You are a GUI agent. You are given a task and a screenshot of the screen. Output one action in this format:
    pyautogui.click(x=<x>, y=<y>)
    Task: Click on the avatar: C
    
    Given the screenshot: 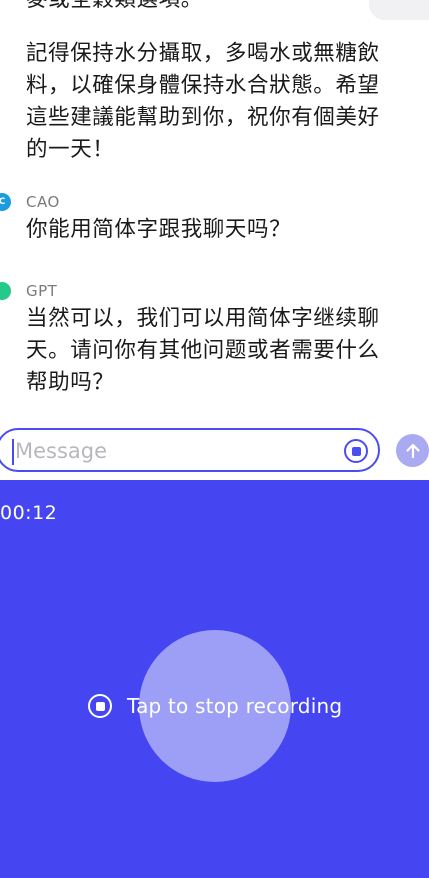 What is the action you would take?
    pyautogui.click(x=5, y=202)
    